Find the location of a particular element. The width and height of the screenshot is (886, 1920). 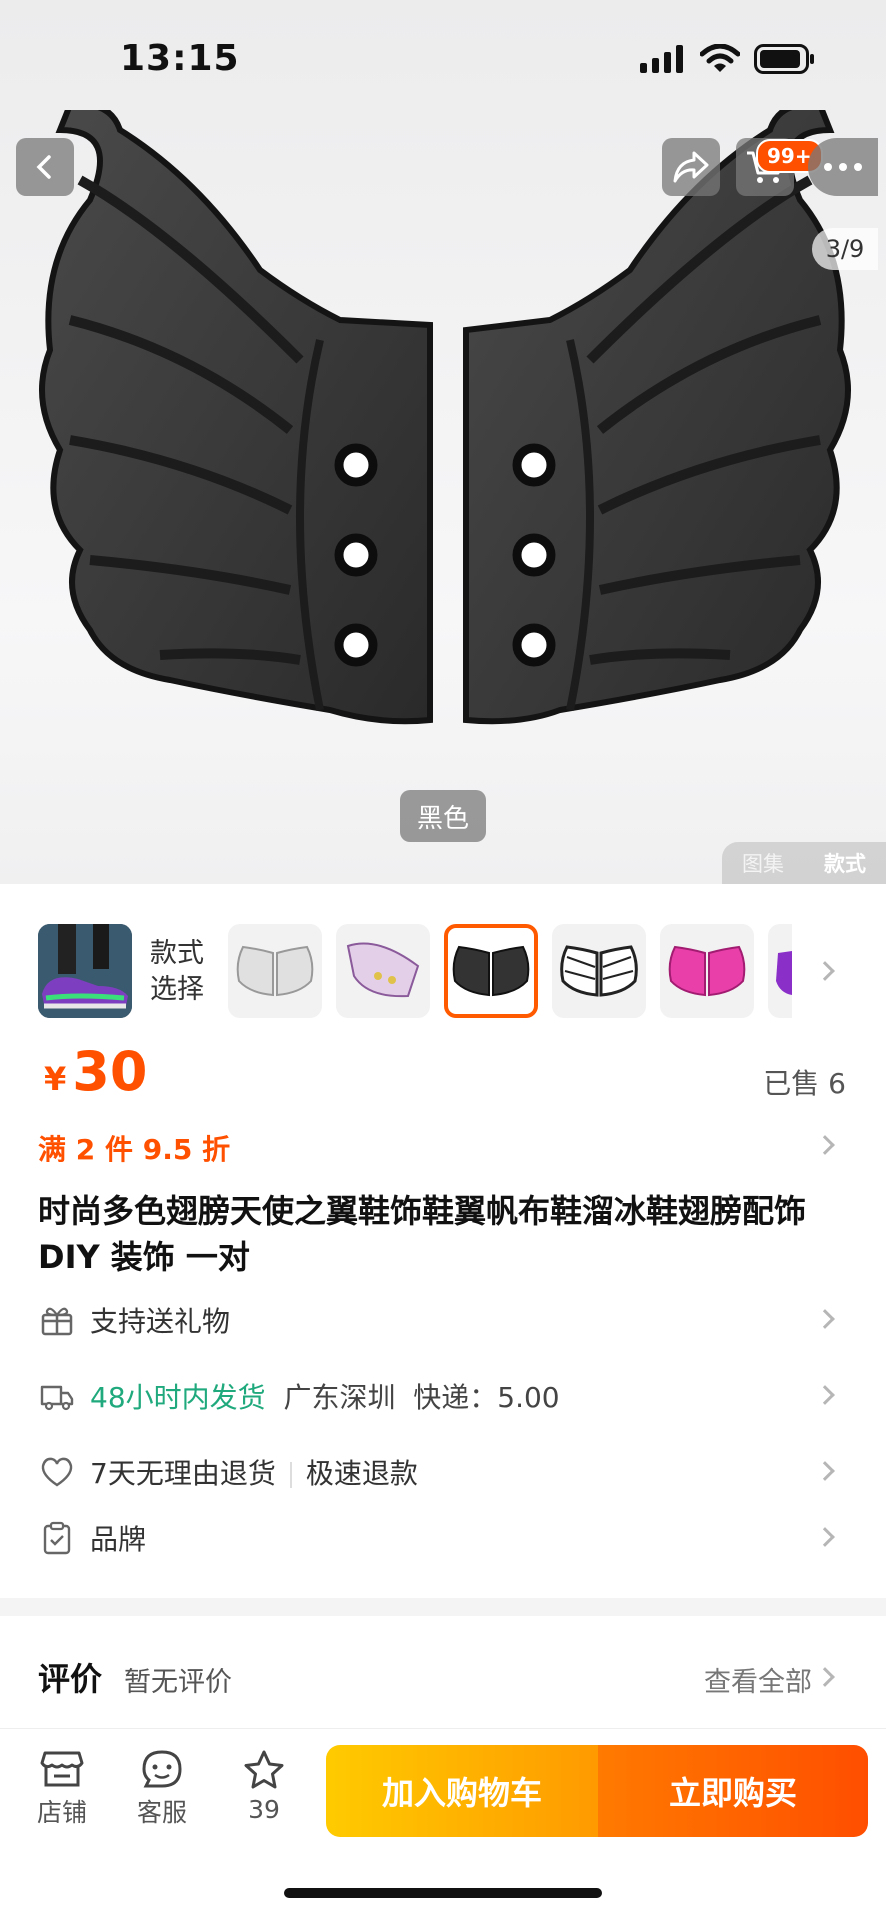

style-option-lilac is located at coordinates (383, 971).